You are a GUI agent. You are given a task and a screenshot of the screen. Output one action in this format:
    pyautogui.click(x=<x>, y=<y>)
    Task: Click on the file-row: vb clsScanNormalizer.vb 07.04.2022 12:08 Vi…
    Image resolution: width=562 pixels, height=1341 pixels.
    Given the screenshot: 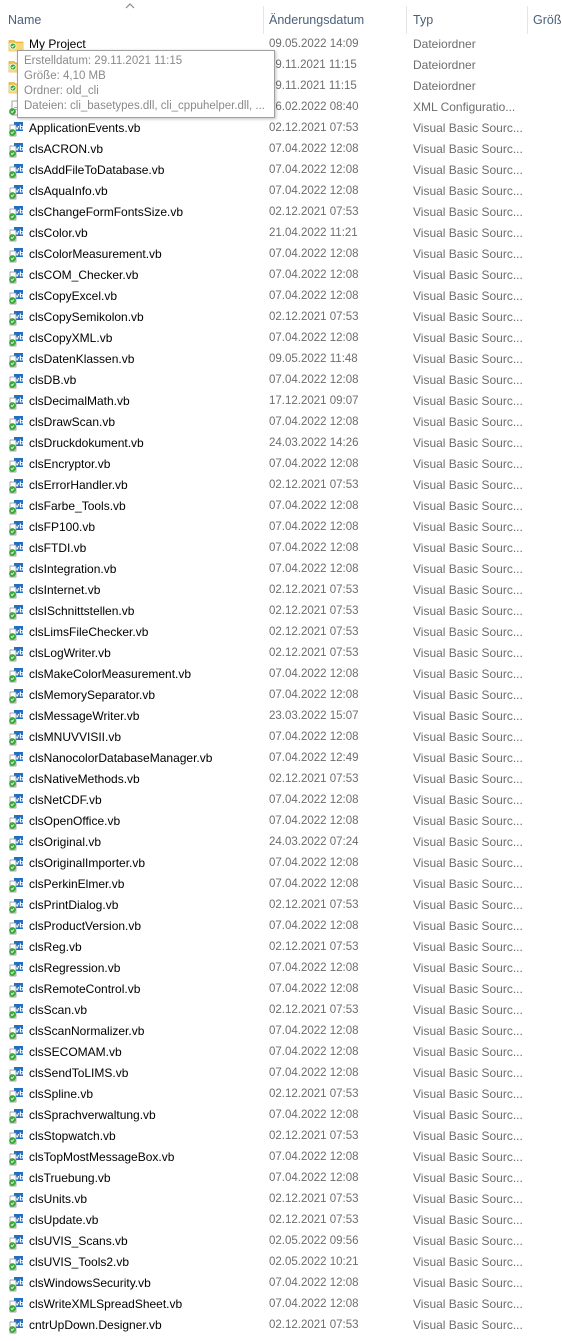 What is the action you would take?
    pyautogui.click(x=281, y=1031)
    